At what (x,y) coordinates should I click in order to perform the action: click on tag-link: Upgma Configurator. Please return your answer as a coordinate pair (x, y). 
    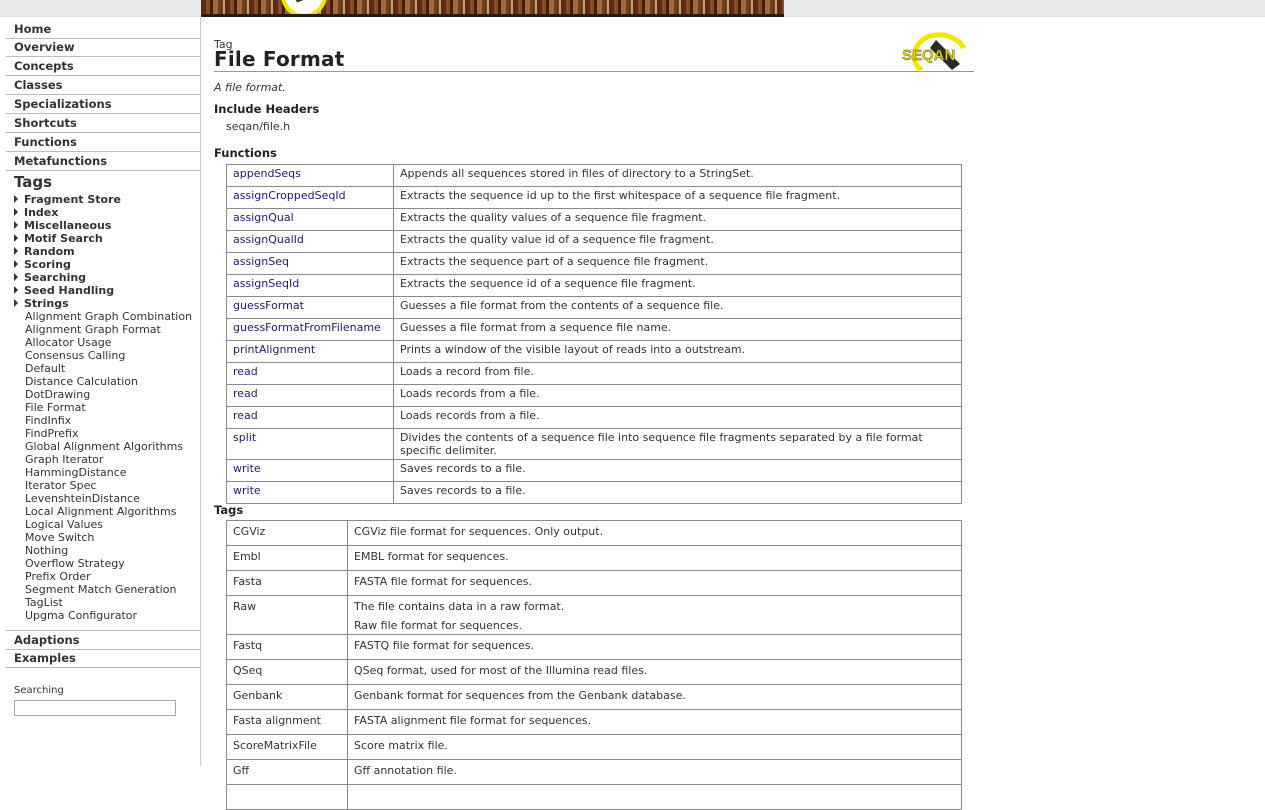
    Looking at the image, I should click on (81, 615).